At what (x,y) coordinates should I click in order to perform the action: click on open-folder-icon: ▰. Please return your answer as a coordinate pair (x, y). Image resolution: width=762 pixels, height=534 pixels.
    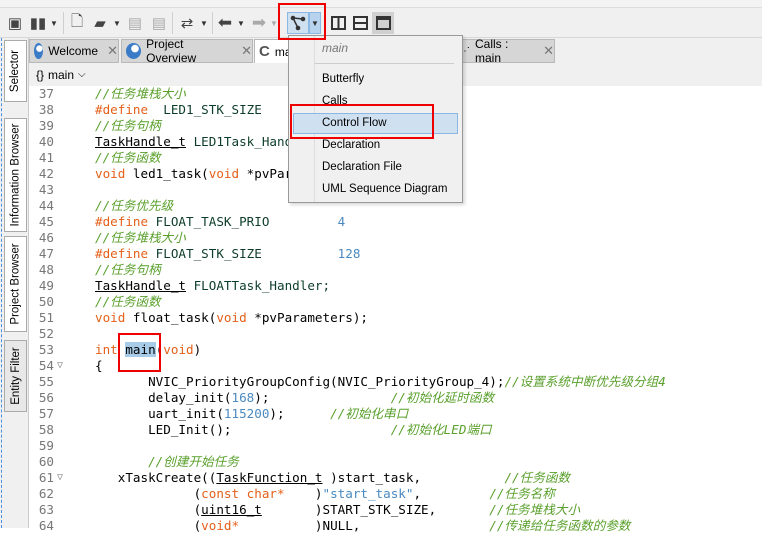
    Looking at the image, I should click on (100, 23).